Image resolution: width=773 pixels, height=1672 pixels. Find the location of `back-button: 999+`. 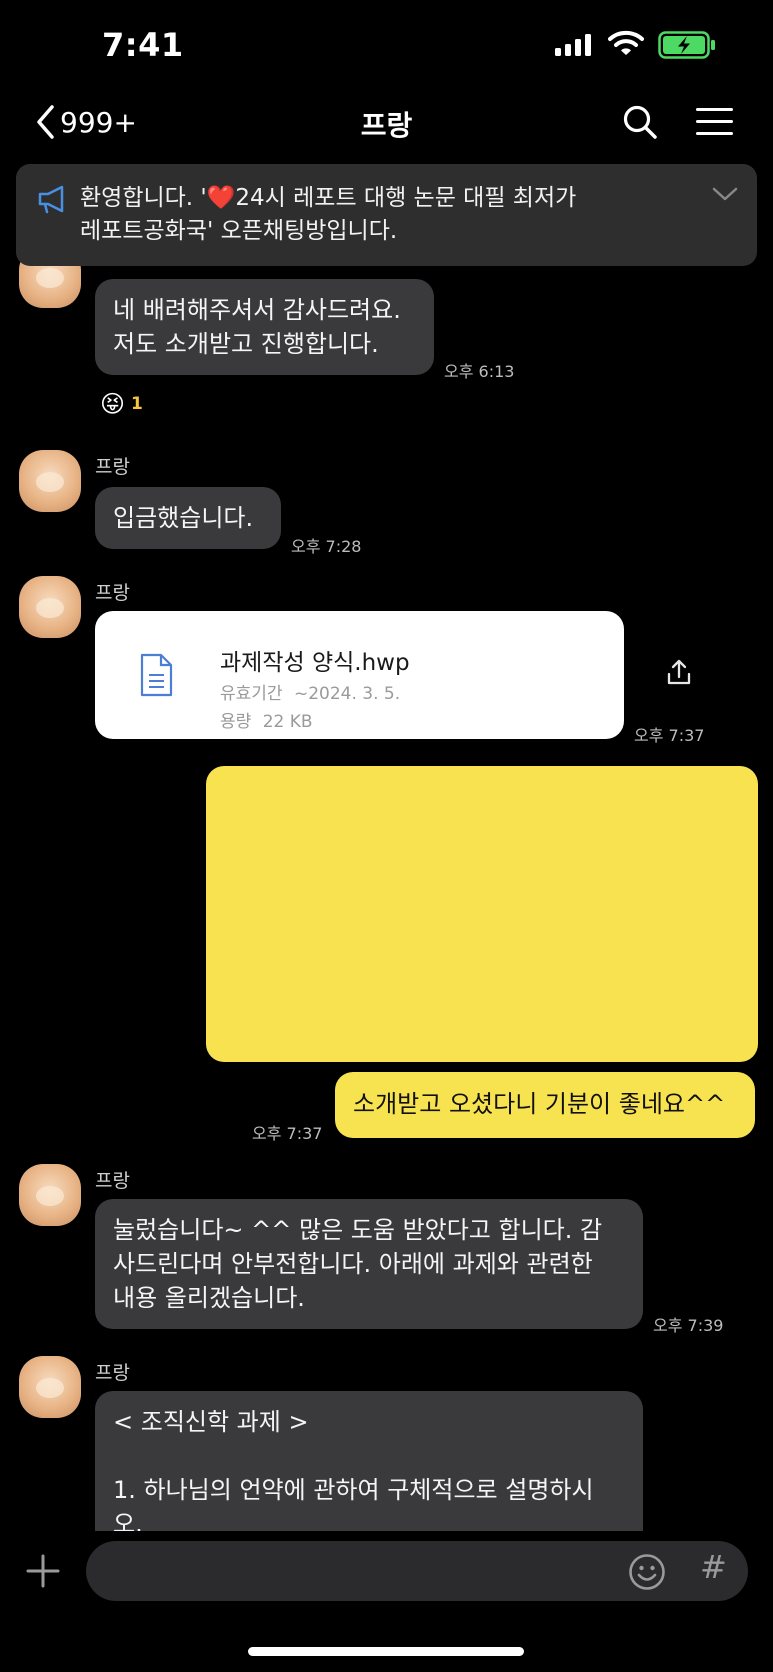

back-button: 999+ is located at coordinates (85, 122).